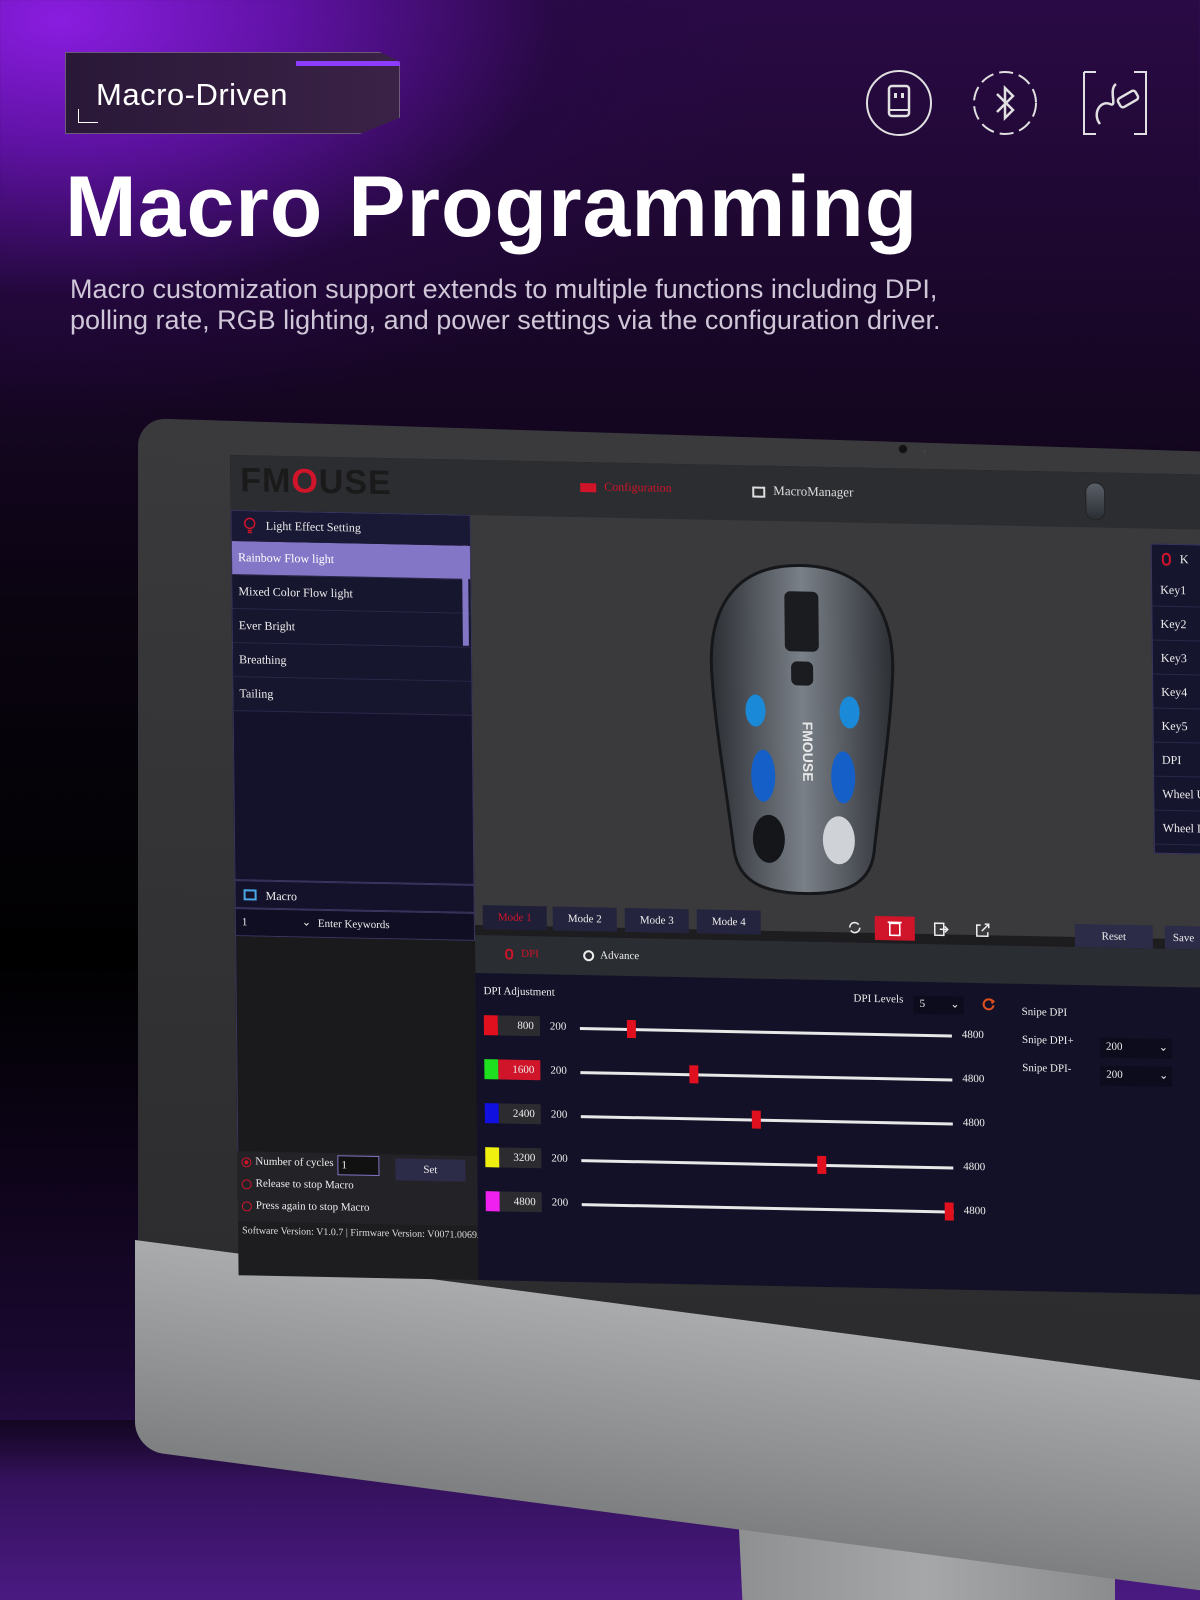 The width and height of the screenshot is (1200, 1600). I want to click on snipe-dpi-plus-select: 200 ⌄, so click(1136, 1048).